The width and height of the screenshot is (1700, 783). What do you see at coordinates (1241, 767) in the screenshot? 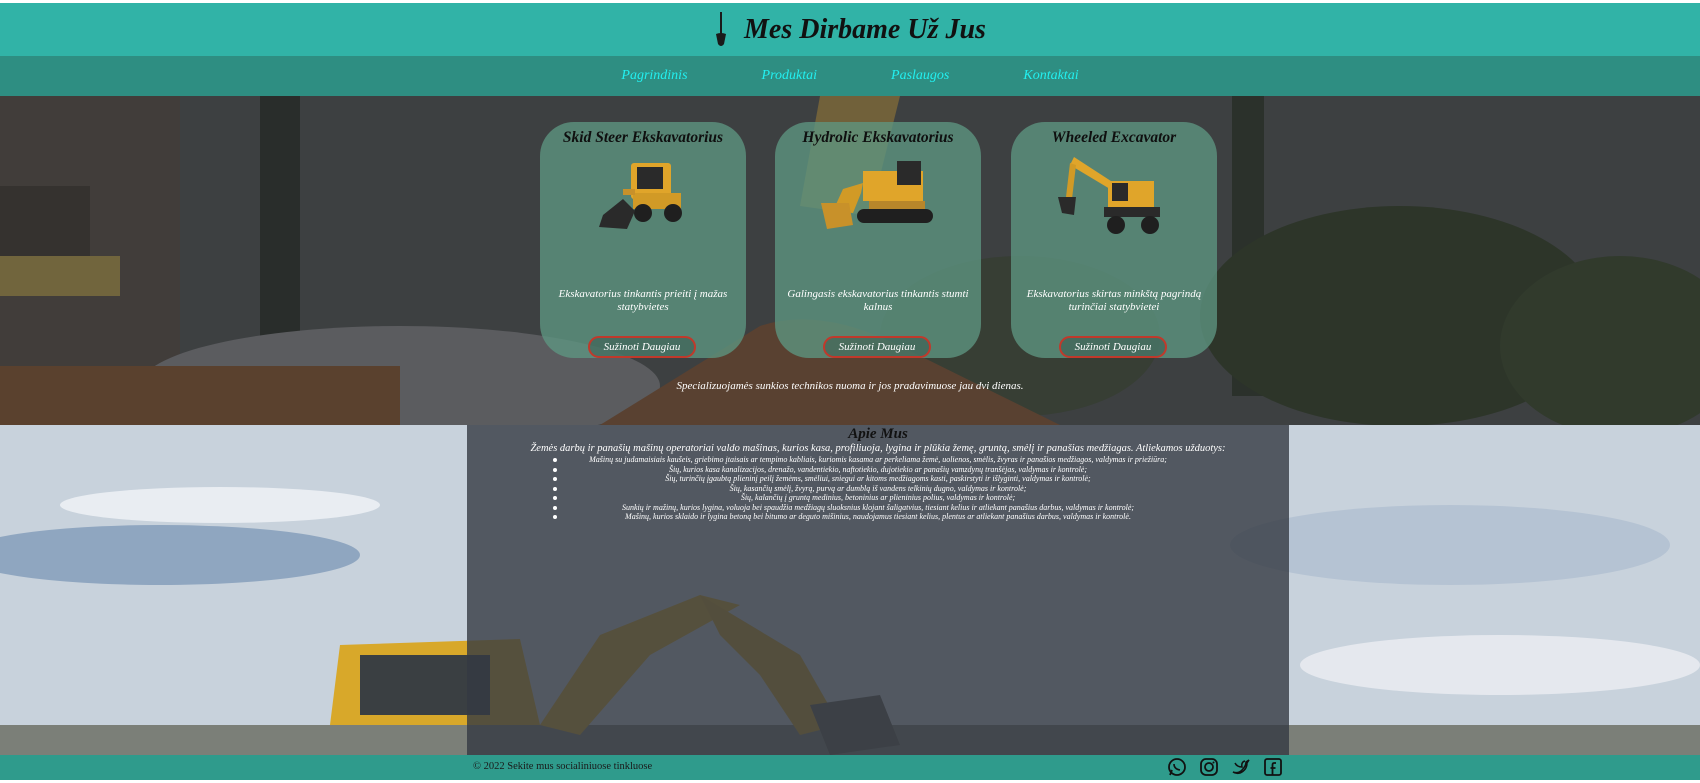
I see `twitter-icon` at bounding box center [1241, 767].